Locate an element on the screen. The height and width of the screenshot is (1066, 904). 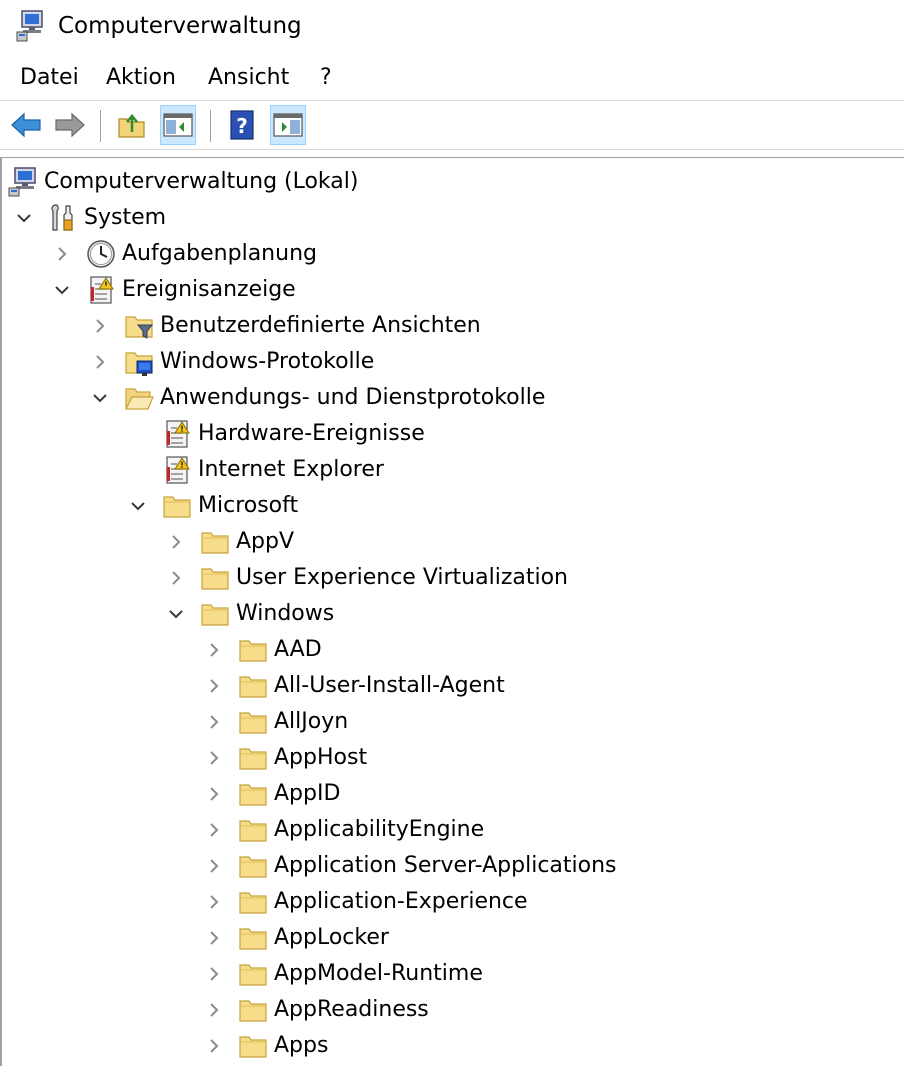
toolbar-divider is located at coordinates (452, 149).